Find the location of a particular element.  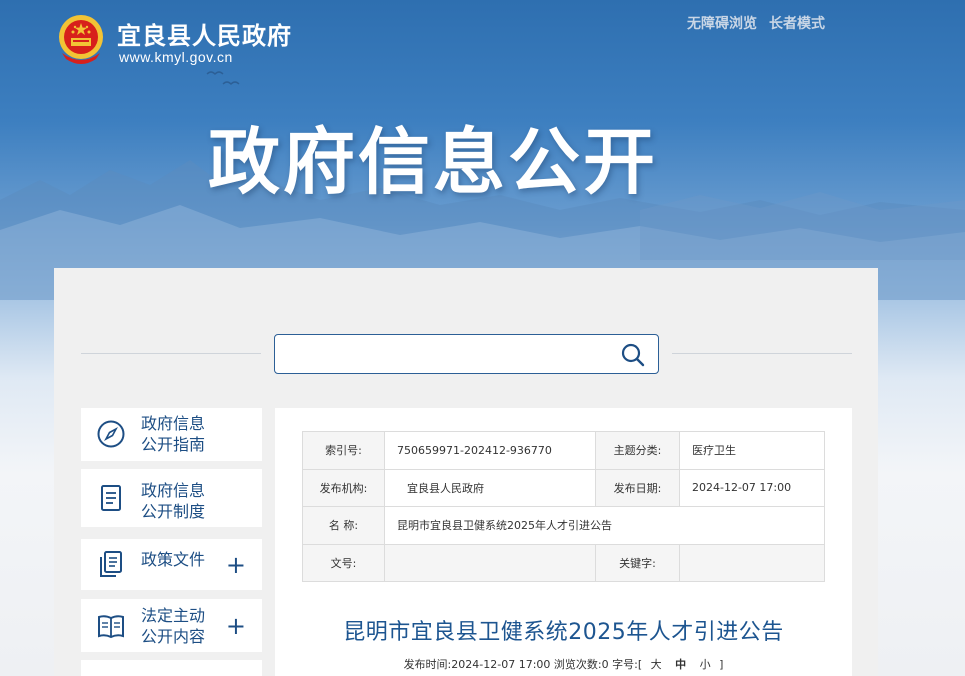

compass-icon is located at coordinates (111, 434).